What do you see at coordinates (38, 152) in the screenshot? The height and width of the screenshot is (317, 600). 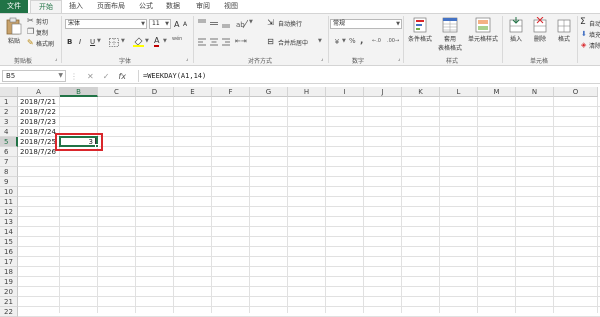 I see `cell-a6: 2018/7/26` at bounding box center [38, 152].